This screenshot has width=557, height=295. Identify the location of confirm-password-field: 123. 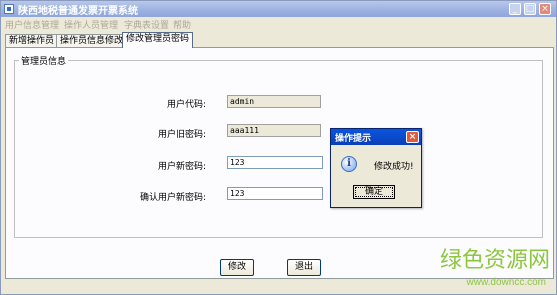
(275, 193).